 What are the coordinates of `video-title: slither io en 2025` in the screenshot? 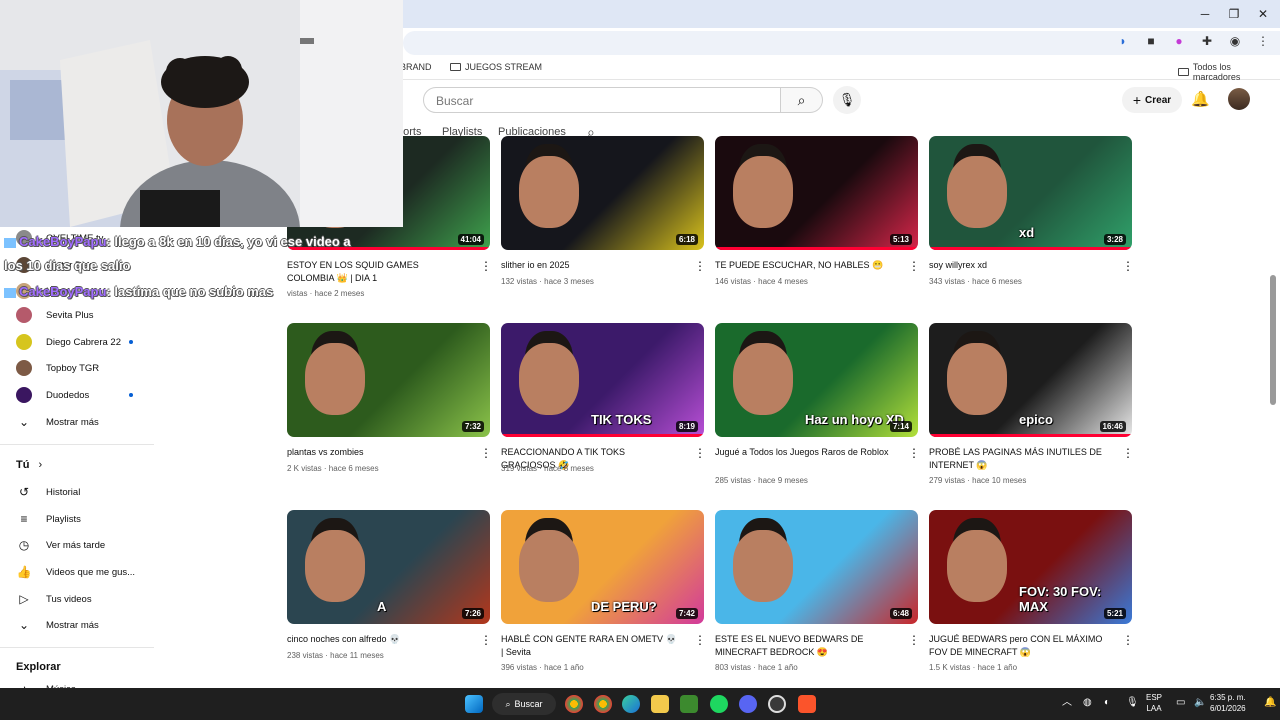 It's located at (590, 265).